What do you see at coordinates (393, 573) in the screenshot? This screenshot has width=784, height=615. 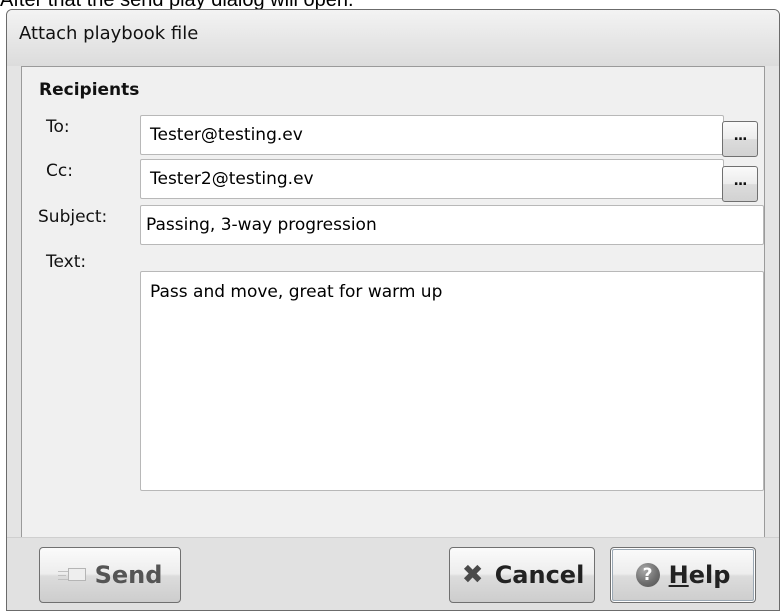 I see `dialog-button-bar: Send ✖ Cancel ? Help` at bounding box center [393, 573].